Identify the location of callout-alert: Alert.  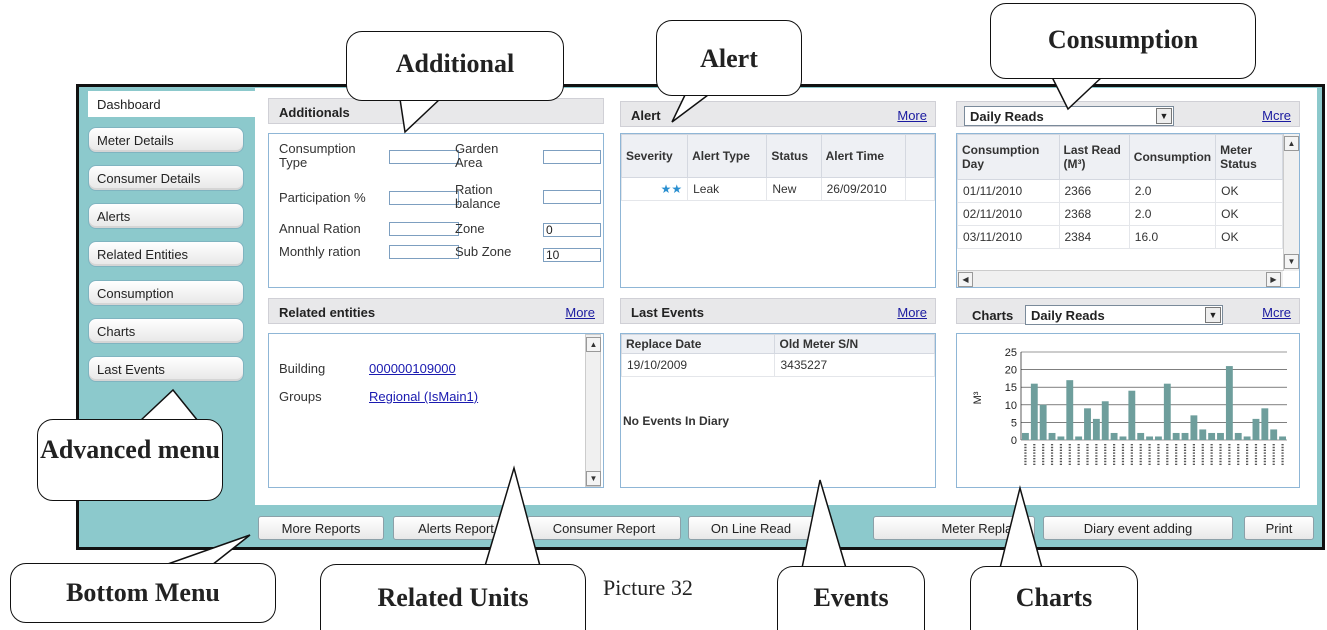
(729, 58).